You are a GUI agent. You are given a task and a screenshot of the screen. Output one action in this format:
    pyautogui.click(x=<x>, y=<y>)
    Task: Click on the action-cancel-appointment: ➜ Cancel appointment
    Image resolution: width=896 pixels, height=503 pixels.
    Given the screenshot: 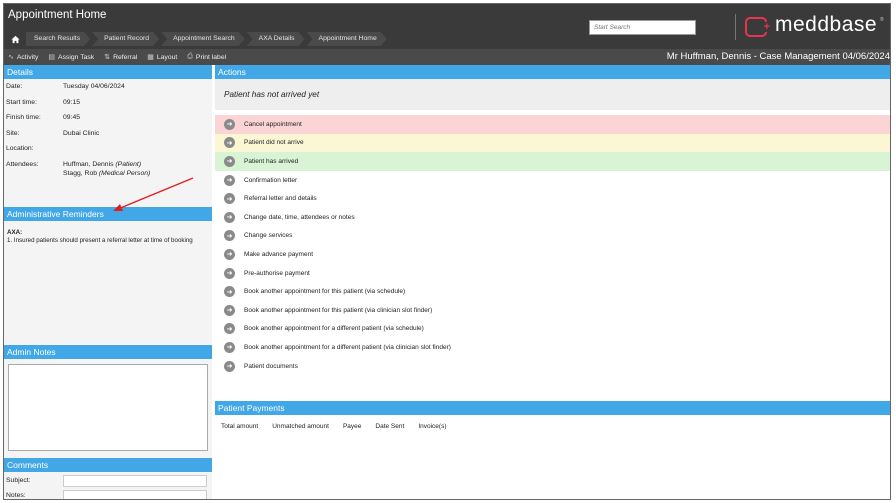 What is the action you would take?
    pyautogui.click(x=552, y=124)
    